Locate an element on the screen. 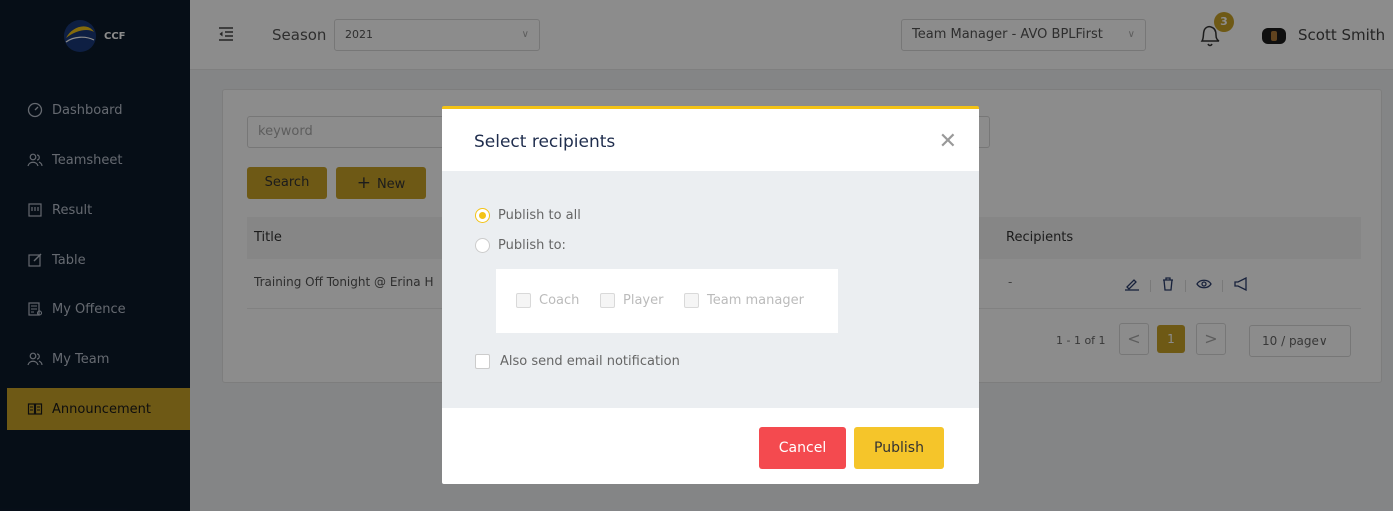  radio-selected-icon is located at coordinates (482, 215).